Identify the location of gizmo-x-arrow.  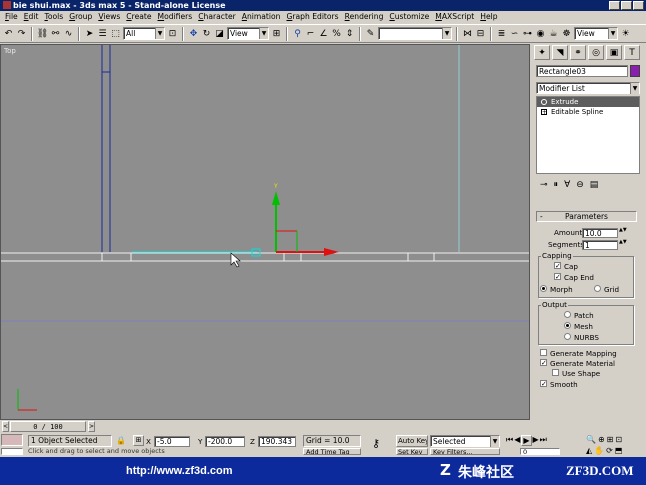
(331, 252).